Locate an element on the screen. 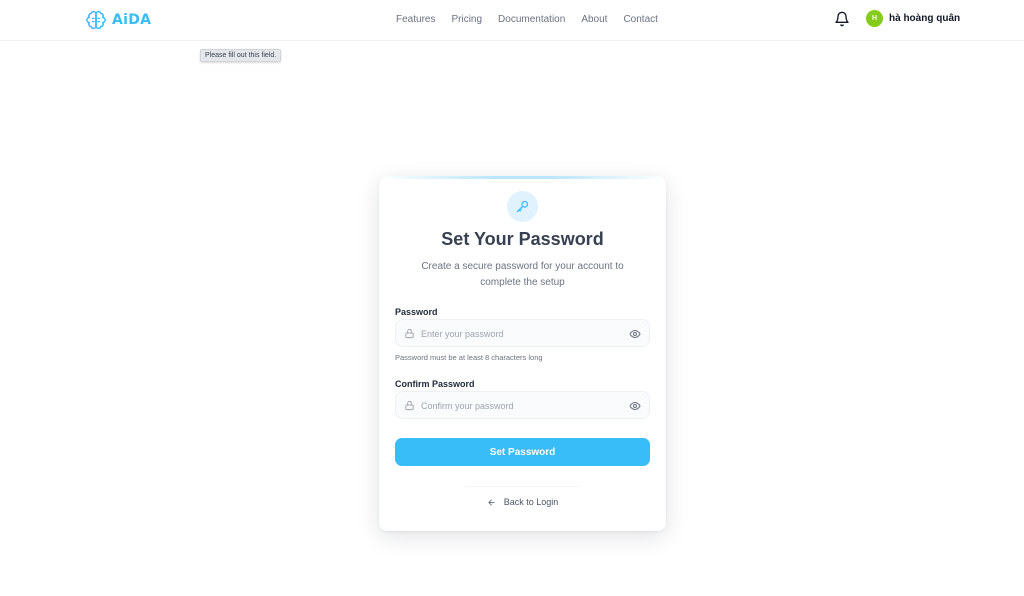  validation-tooltip: Please fill out this field. is located at coordinates (241, 55).